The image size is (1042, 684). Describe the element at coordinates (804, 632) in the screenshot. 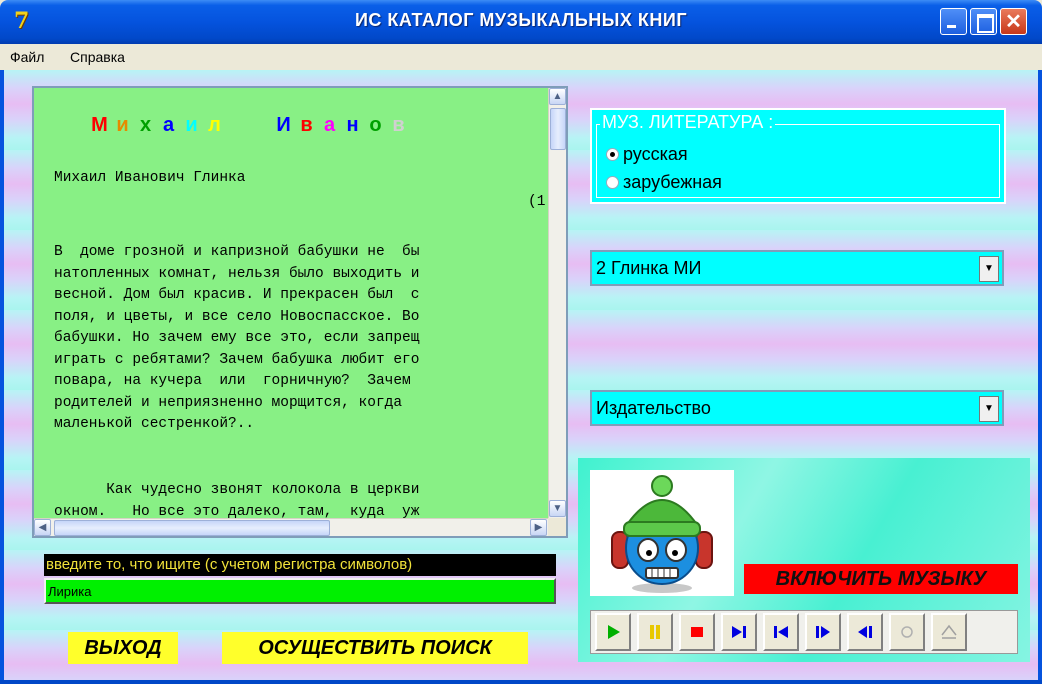

I see `media-player` at that location.